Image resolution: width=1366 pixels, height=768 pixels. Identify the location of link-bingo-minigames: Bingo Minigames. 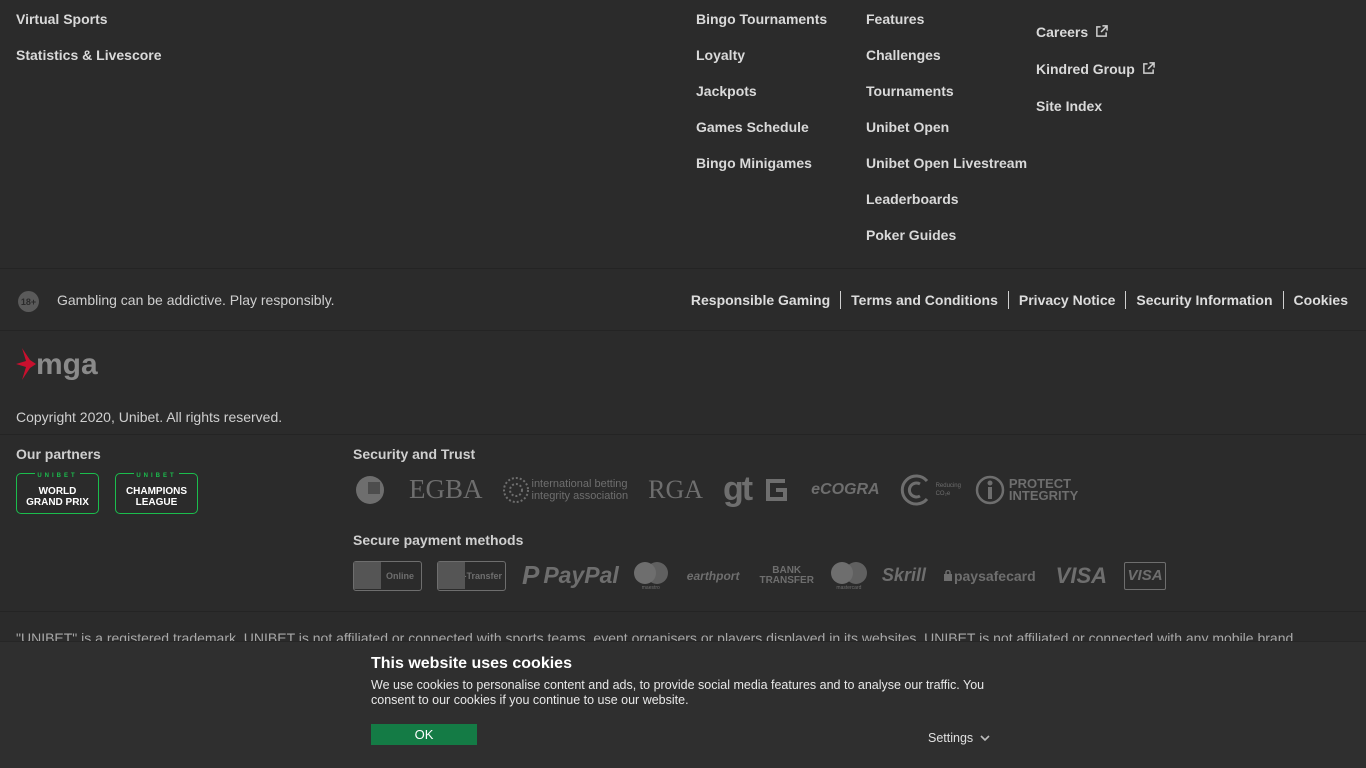
(761, 173).